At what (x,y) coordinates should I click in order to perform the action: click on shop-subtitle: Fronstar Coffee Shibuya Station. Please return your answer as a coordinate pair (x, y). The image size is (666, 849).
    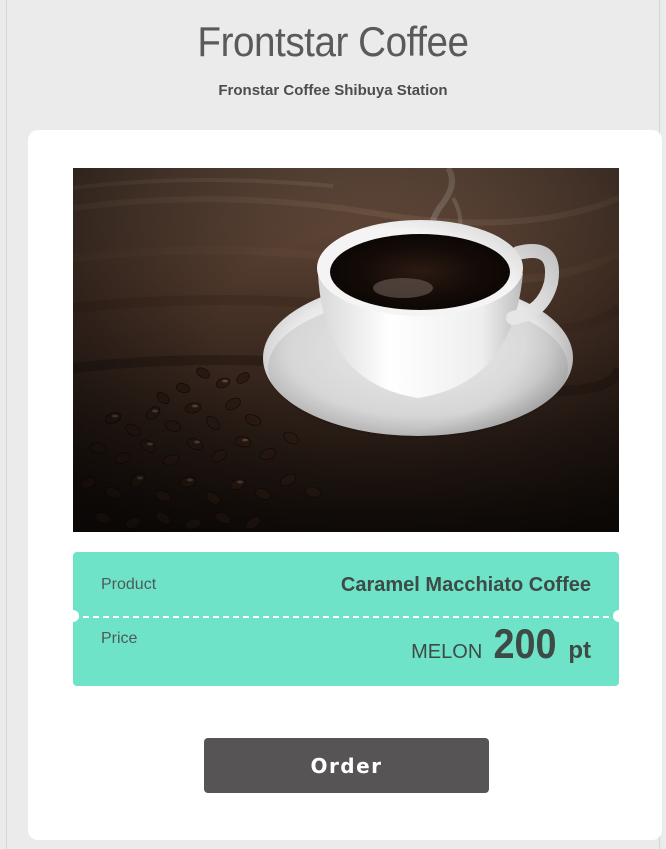
    Looking at the image, I should click on (333, 90).